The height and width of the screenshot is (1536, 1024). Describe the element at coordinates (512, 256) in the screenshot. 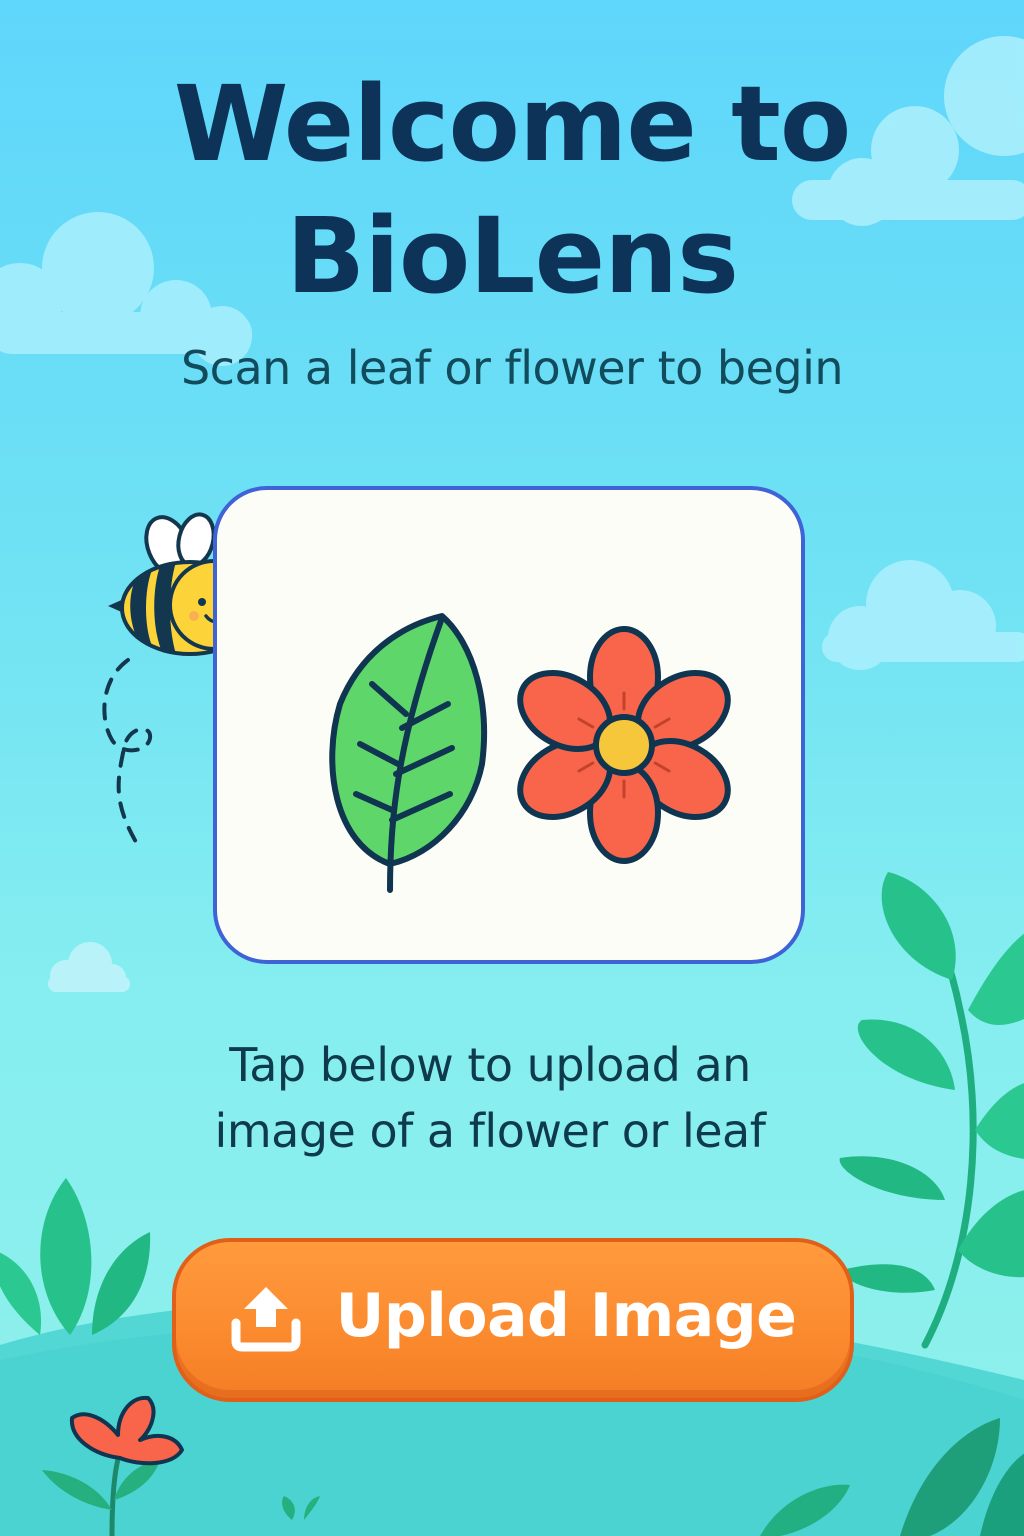

I see `title-line-2: BioLens` at that location.